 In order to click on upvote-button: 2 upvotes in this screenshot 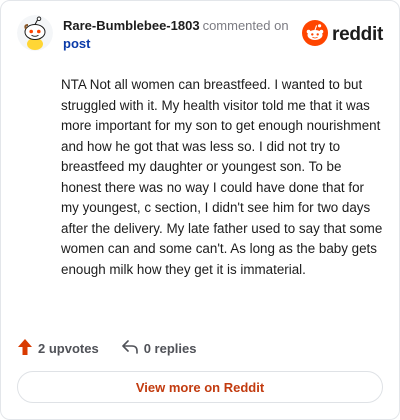, I will do `click(58, 348)`.